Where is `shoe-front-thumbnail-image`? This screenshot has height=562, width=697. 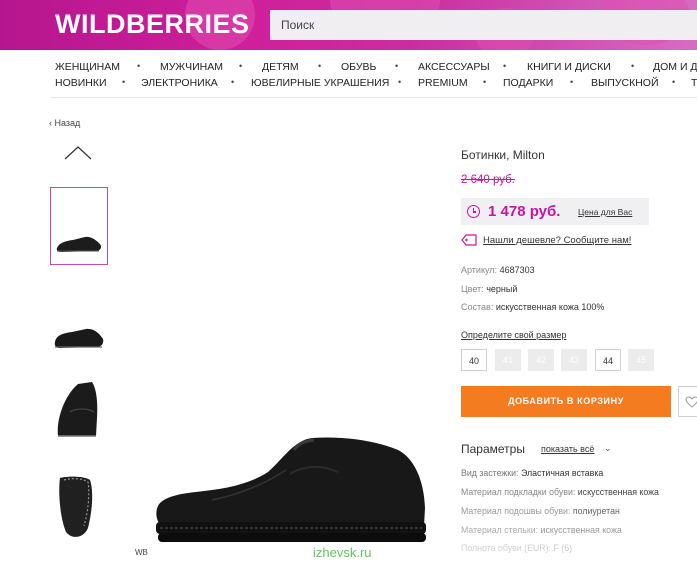
shoe-front-thumbnail-image is located at coordinates (77, 409).